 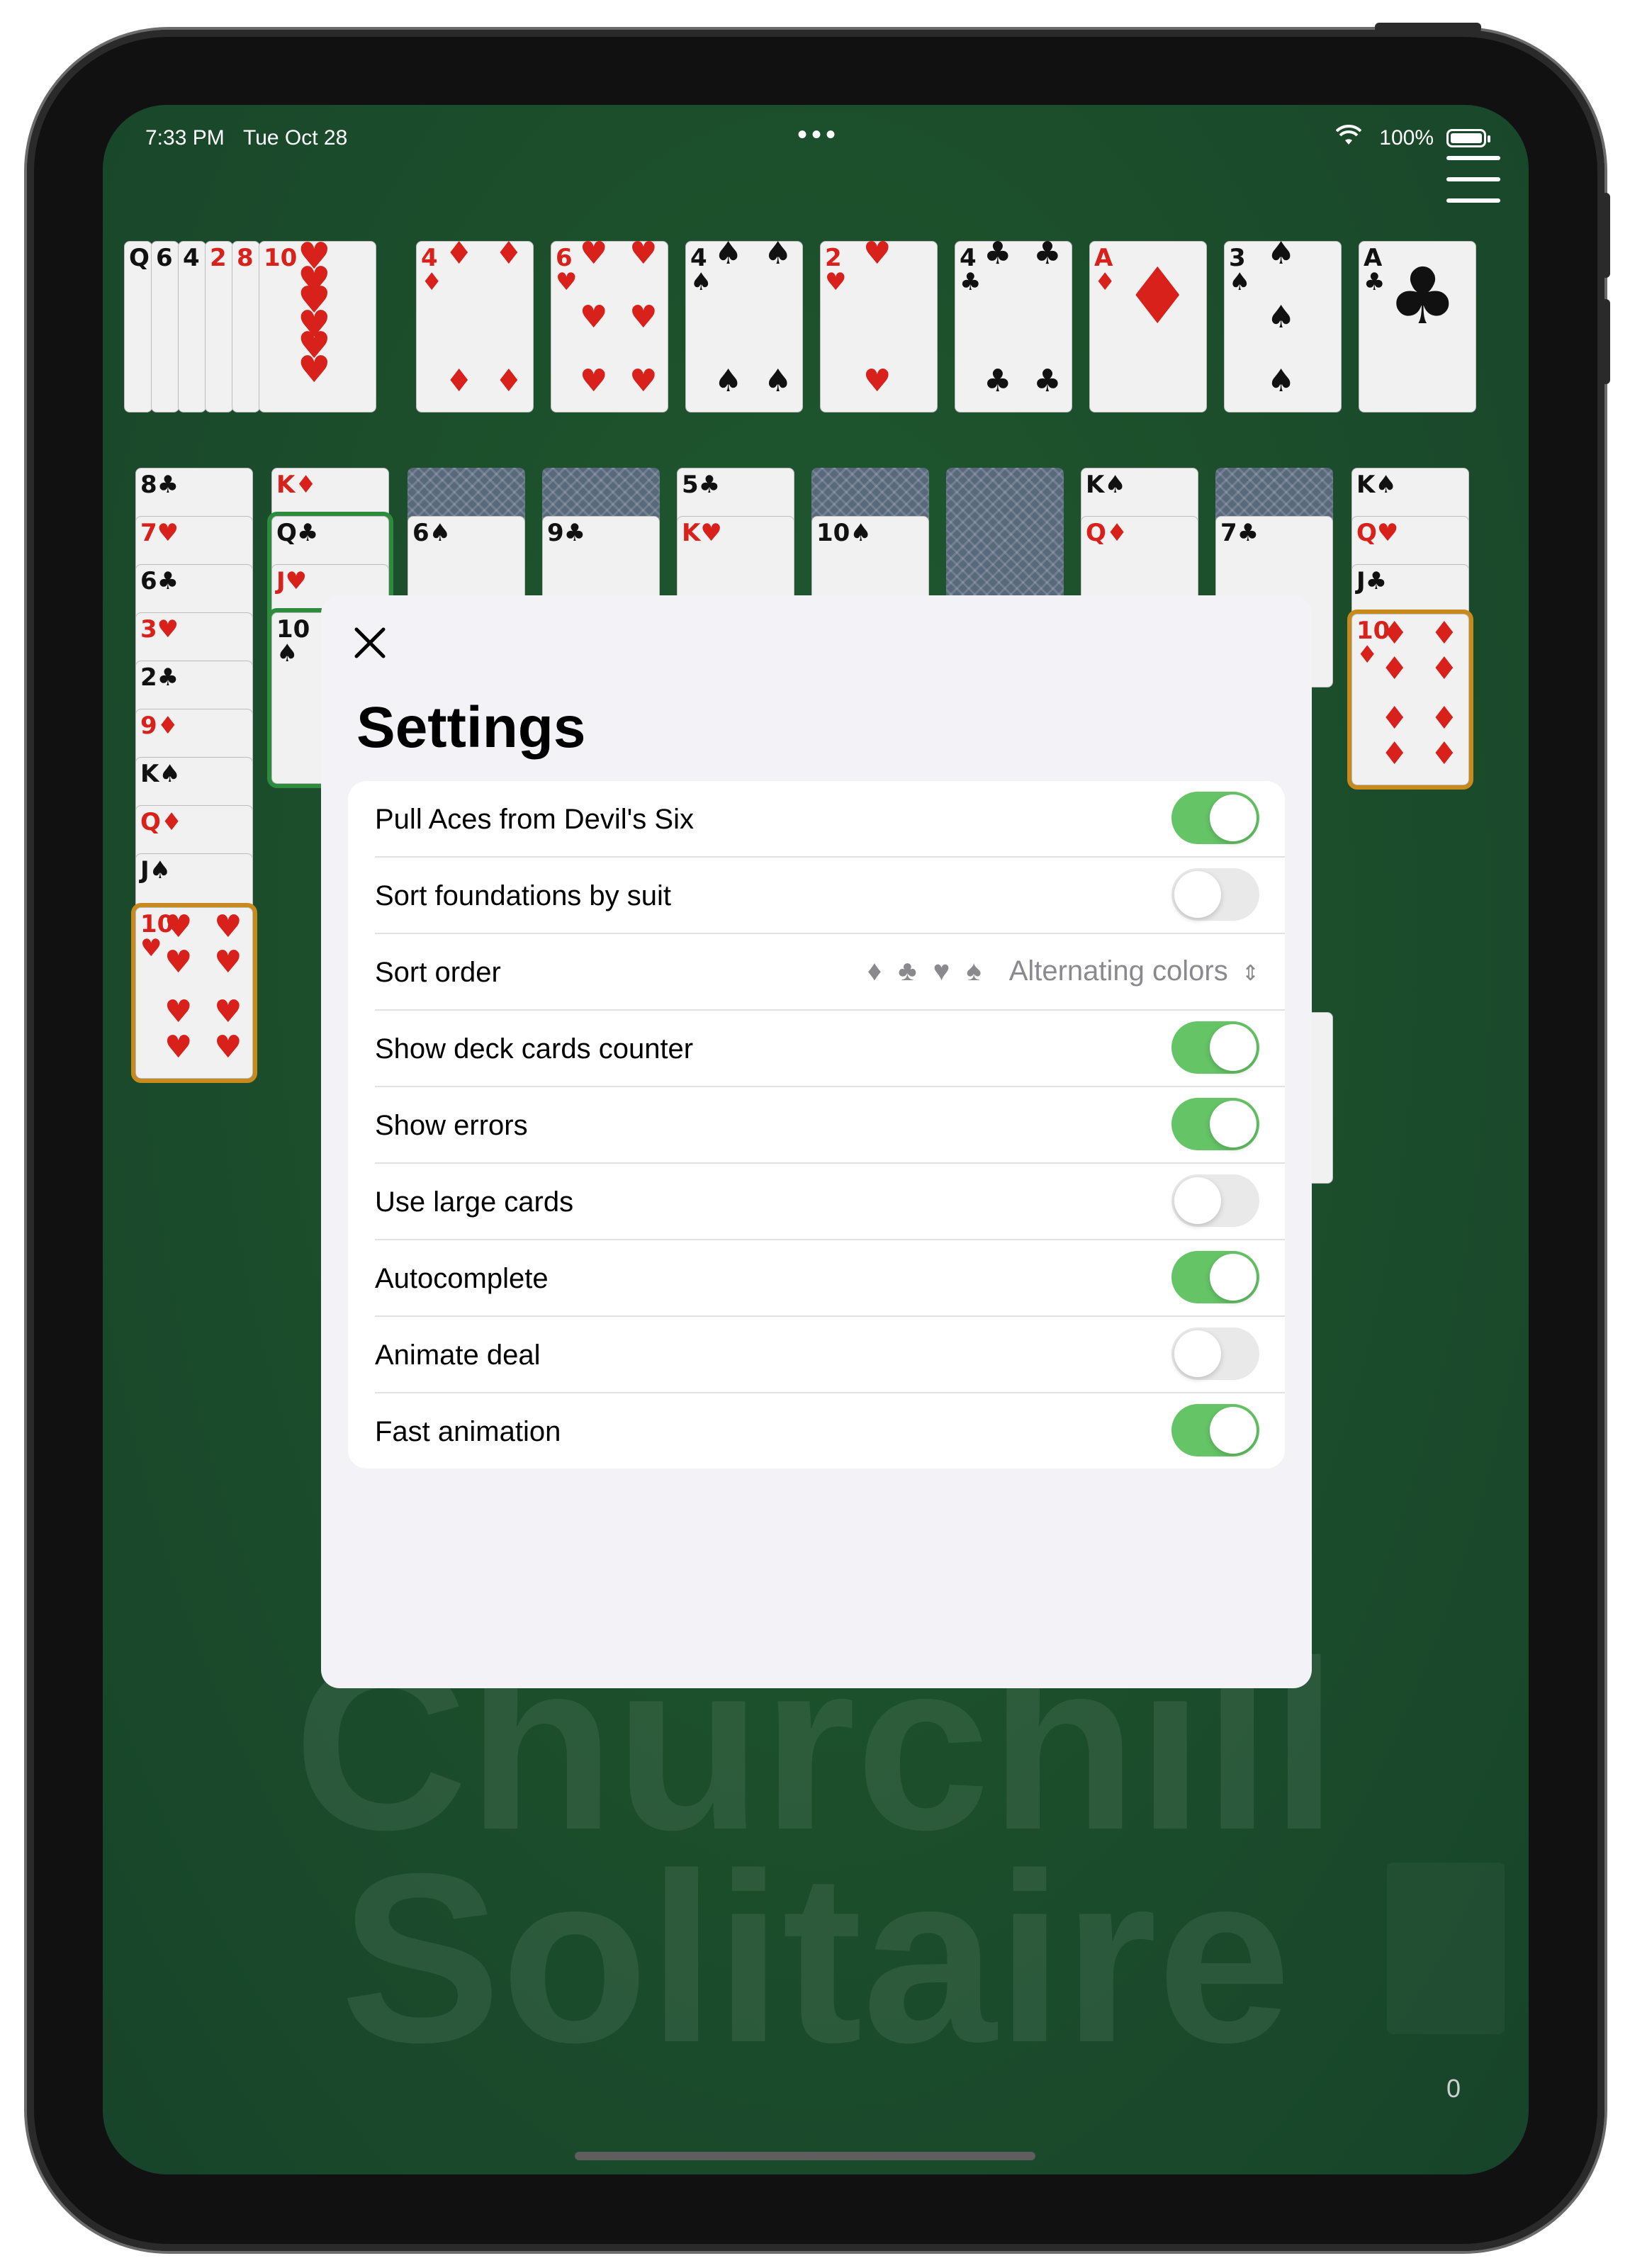 I want to click on suit-order-icons: ♦ ♣ ♥ ♠, so click(x=926, y=971).